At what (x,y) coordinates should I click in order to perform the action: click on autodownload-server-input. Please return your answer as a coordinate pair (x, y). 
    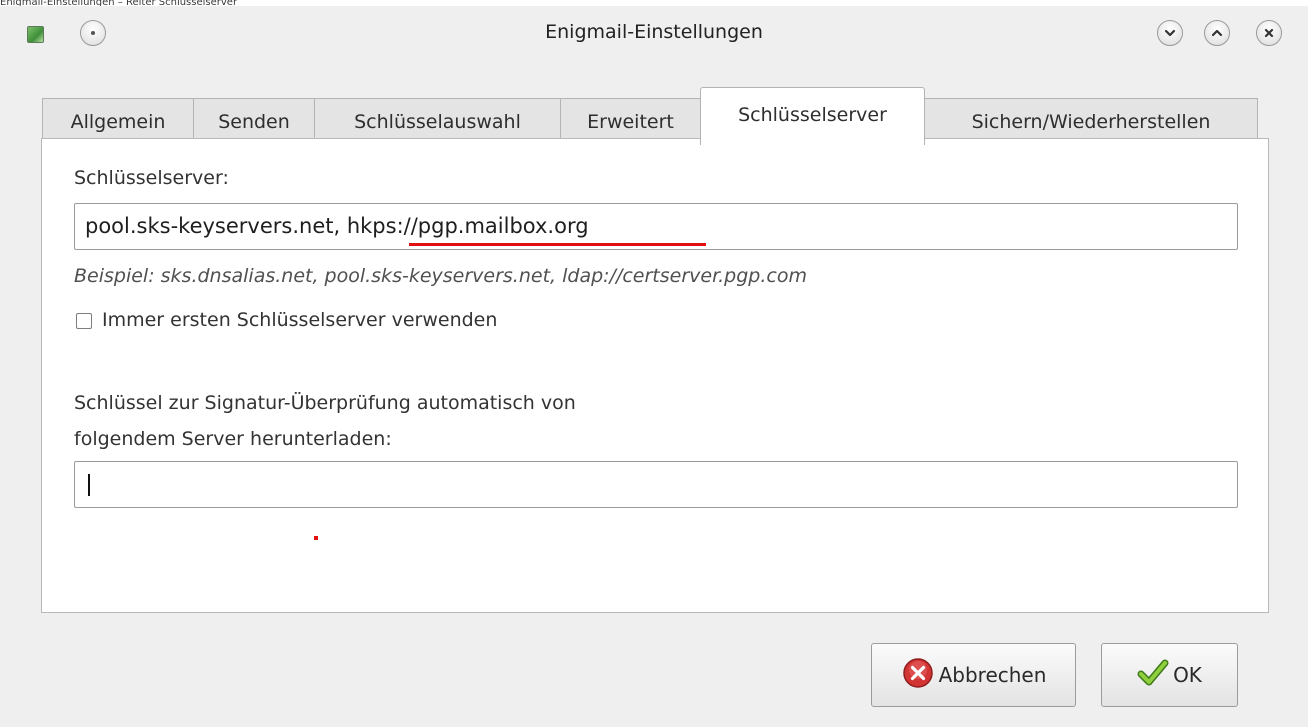
    Looking at the image, I should click on (656, 484).